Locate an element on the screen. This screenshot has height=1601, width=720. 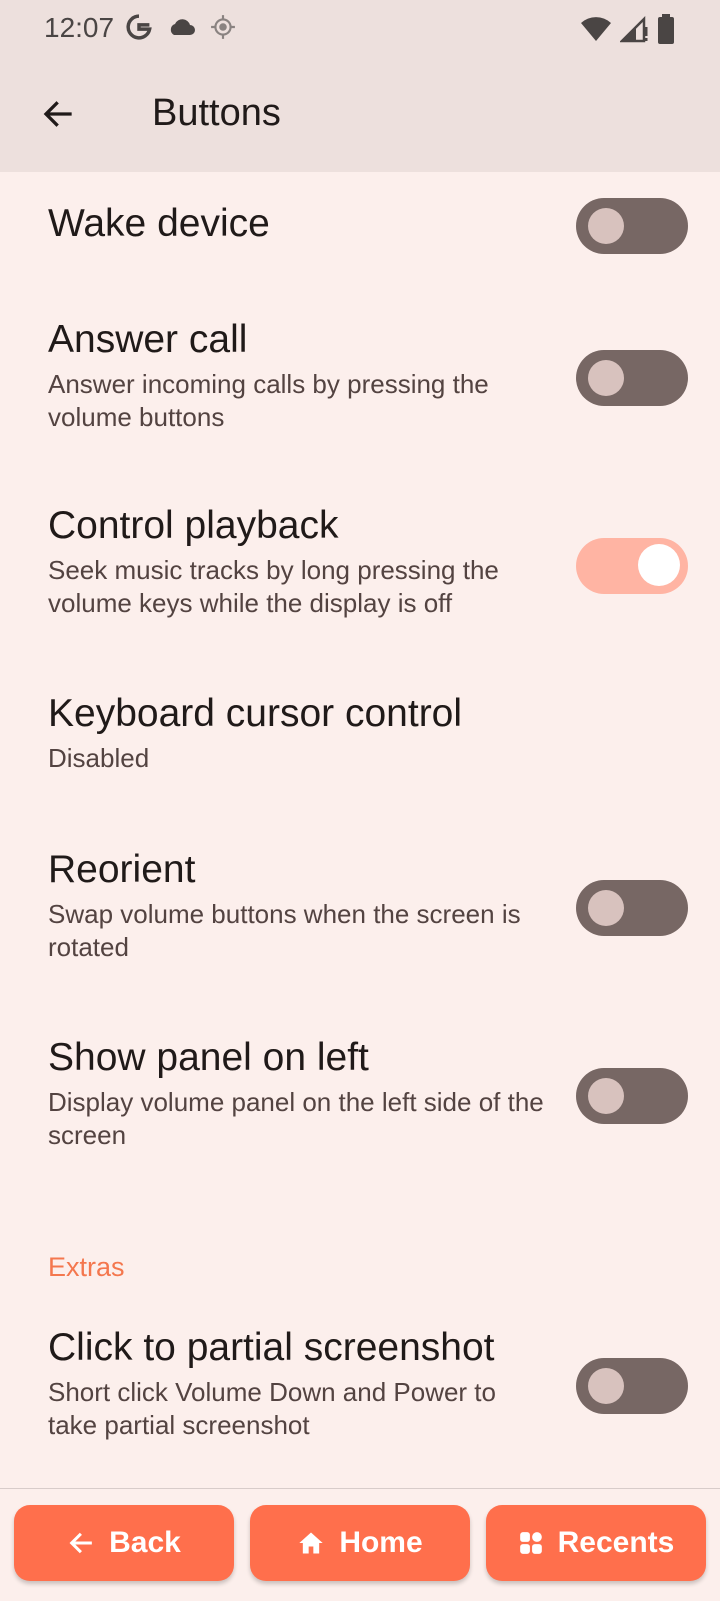
home-button-label: Home is located at coordinates (381, 1542).